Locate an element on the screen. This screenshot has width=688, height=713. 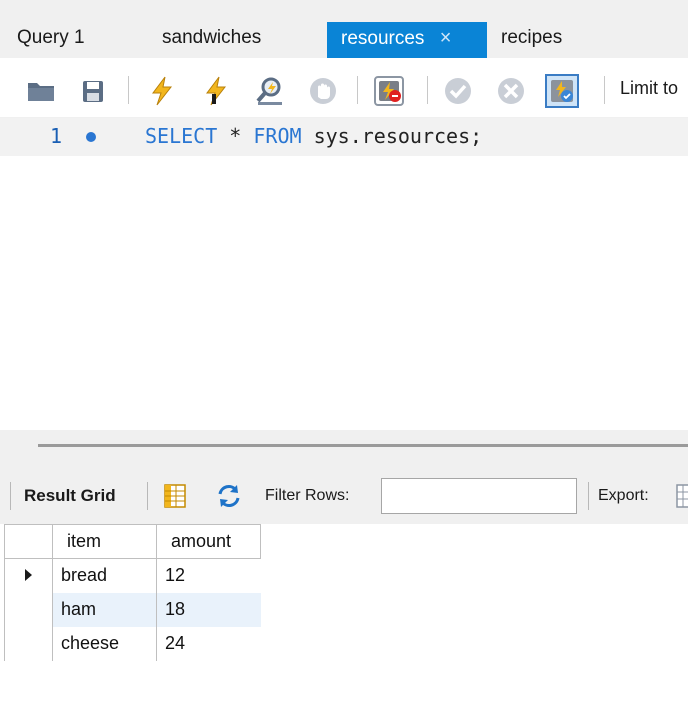
table-row: bread 12 is located at coordinates (132, 575).